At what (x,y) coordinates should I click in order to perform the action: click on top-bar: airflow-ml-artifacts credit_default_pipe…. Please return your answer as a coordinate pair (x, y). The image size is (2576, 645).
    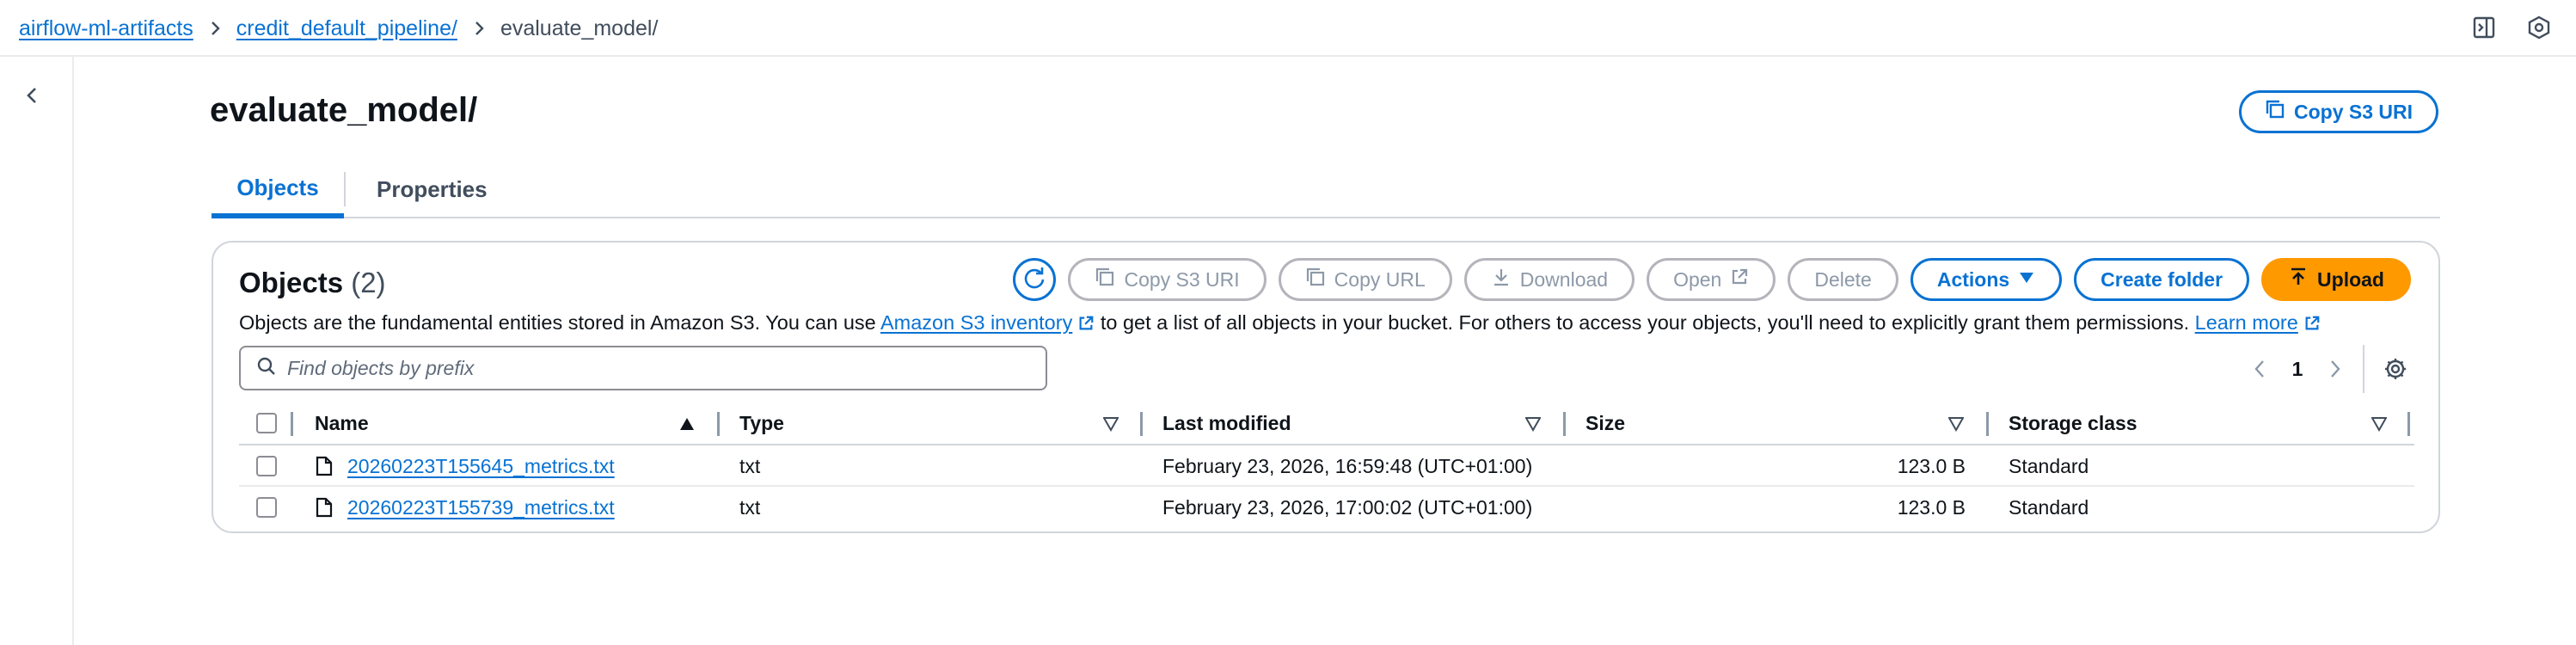
    Looking at the image, I should click on (1288, 29).